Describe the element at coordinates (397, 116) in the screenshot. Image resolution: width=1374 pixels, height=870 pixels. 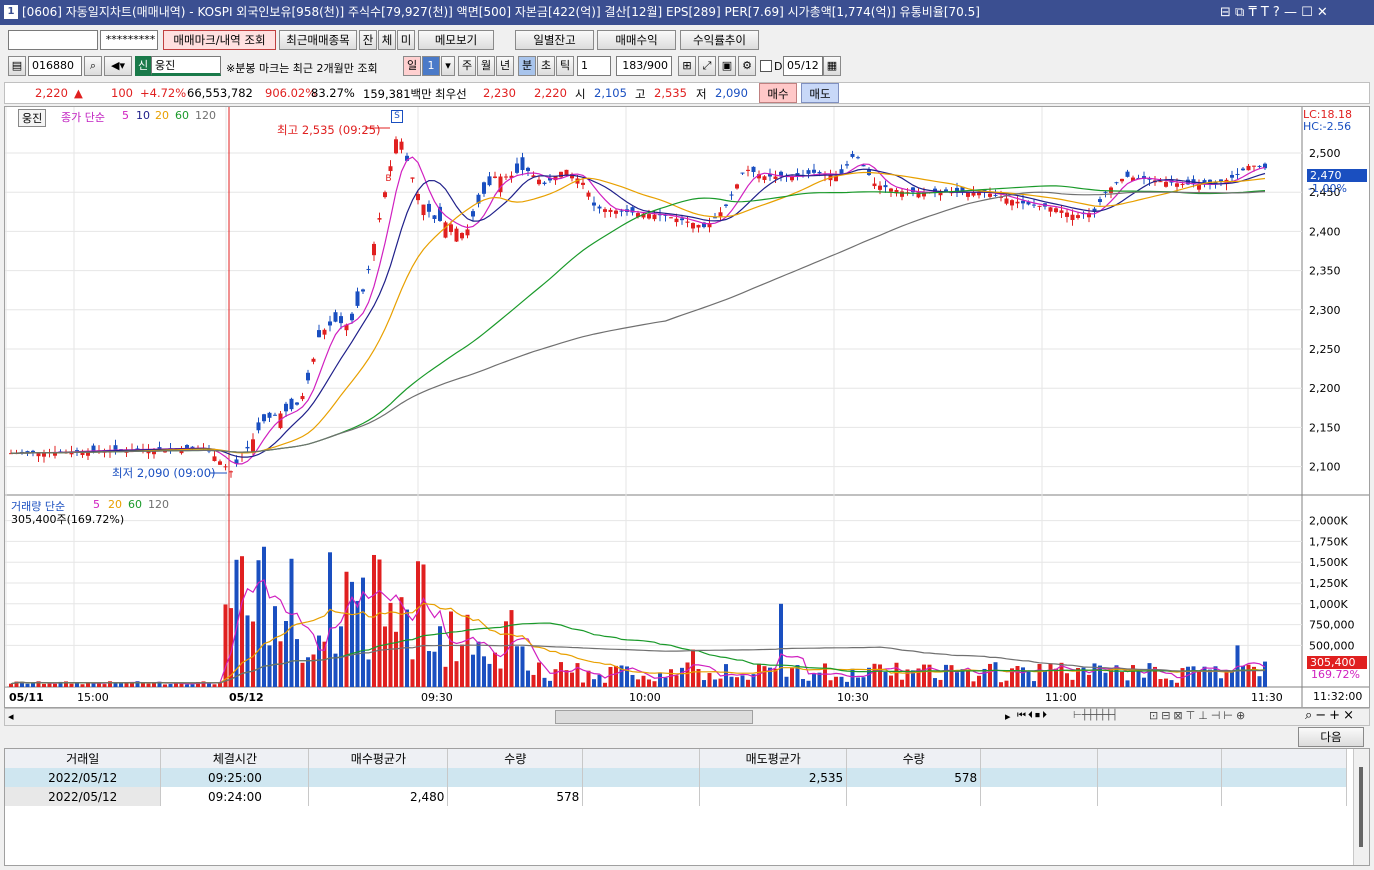
I see `sell-marker: S` at that location.